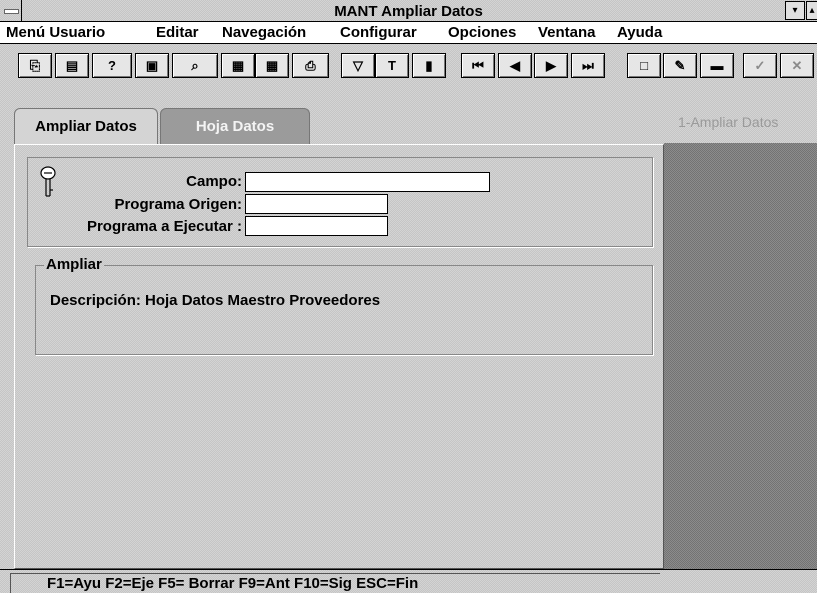 The image size is (817, 593). I want to click on help-icon: ?, so click(112, 65).